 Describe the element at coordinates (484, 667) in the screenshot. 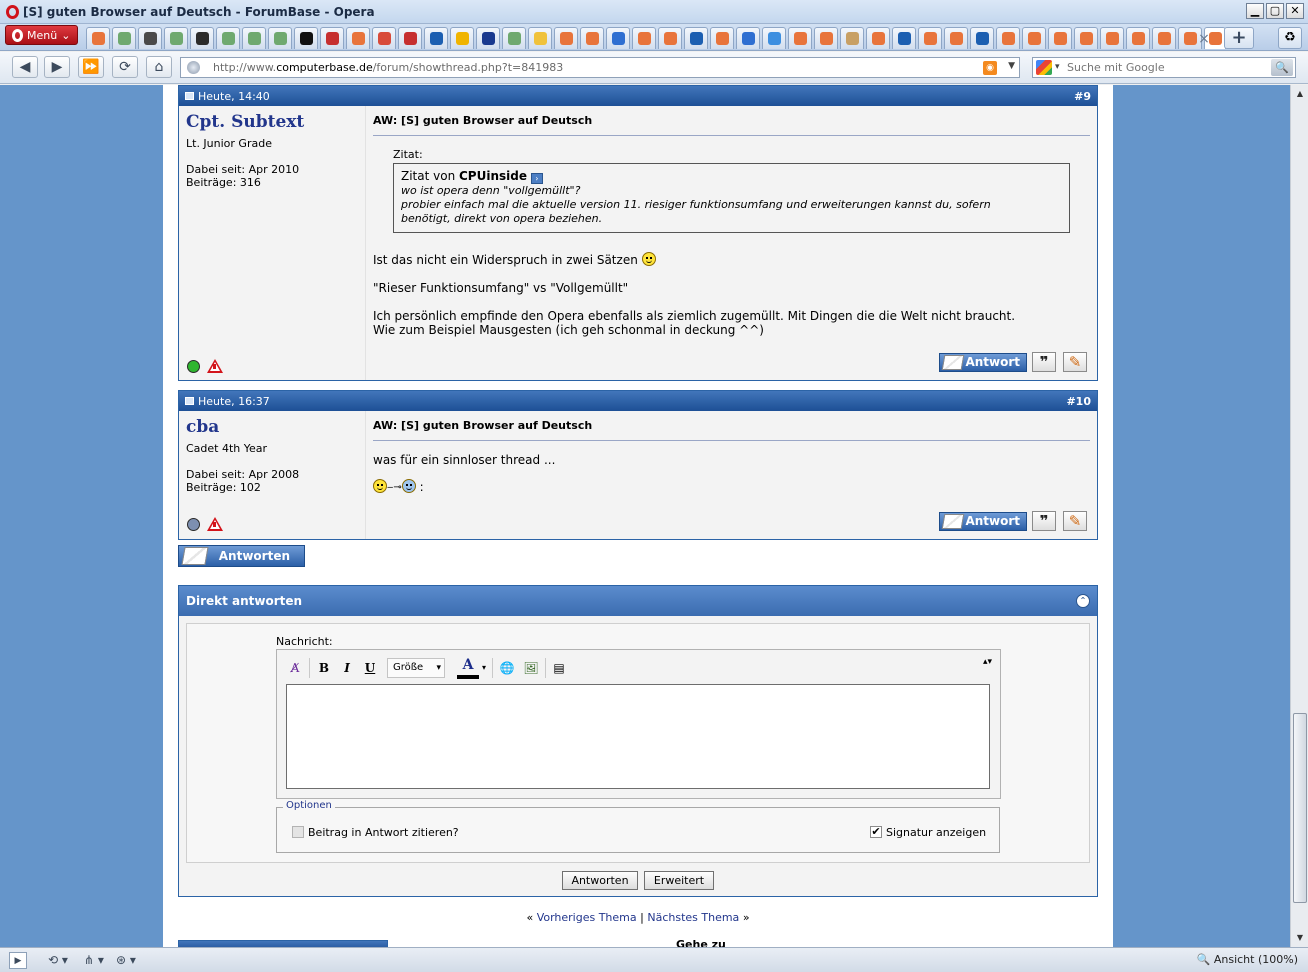

I see `font-color-dropdown-icon: ▾` at that location.